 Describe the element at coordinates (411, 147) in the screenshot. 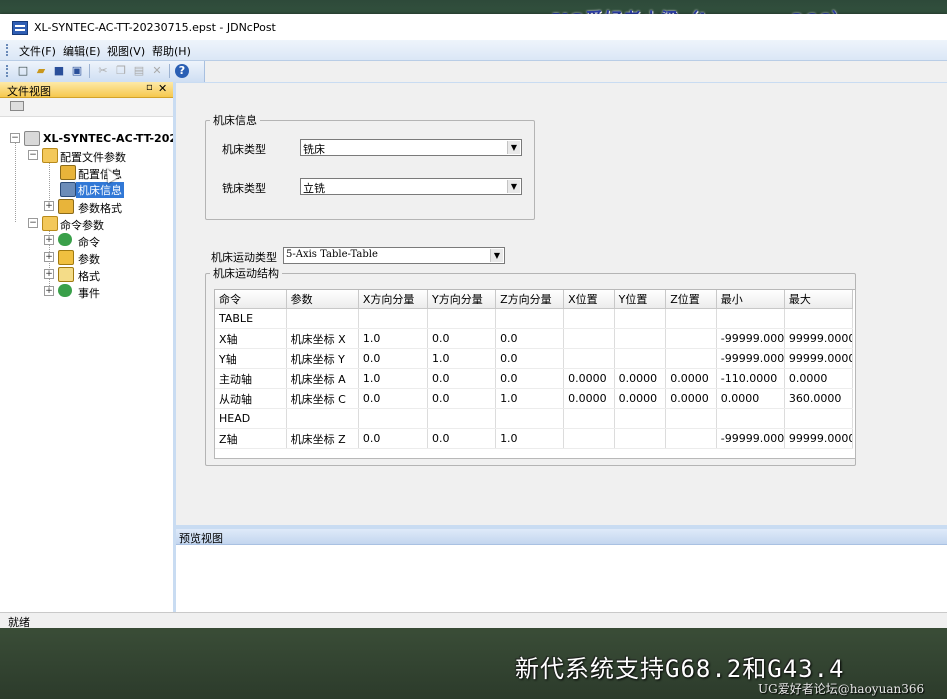

I see `machine-type-select: 铣床 ▼` at that location.